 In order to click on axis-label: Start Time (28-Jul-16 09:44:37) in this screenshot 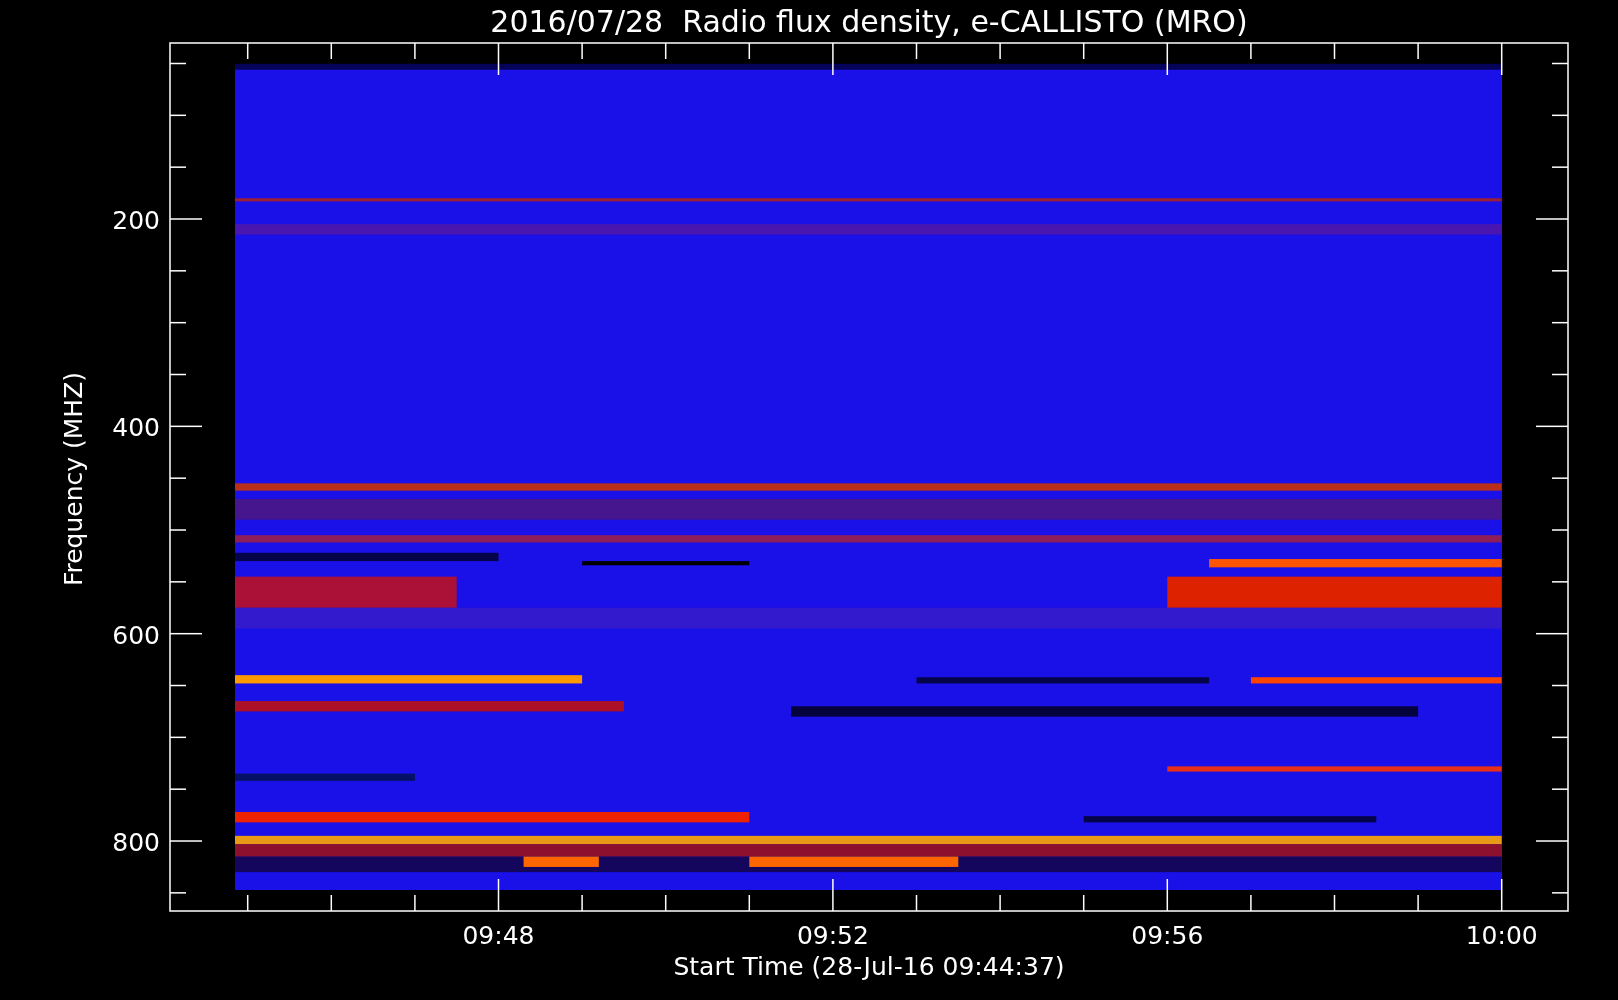, I will do `click(869, 966)`.